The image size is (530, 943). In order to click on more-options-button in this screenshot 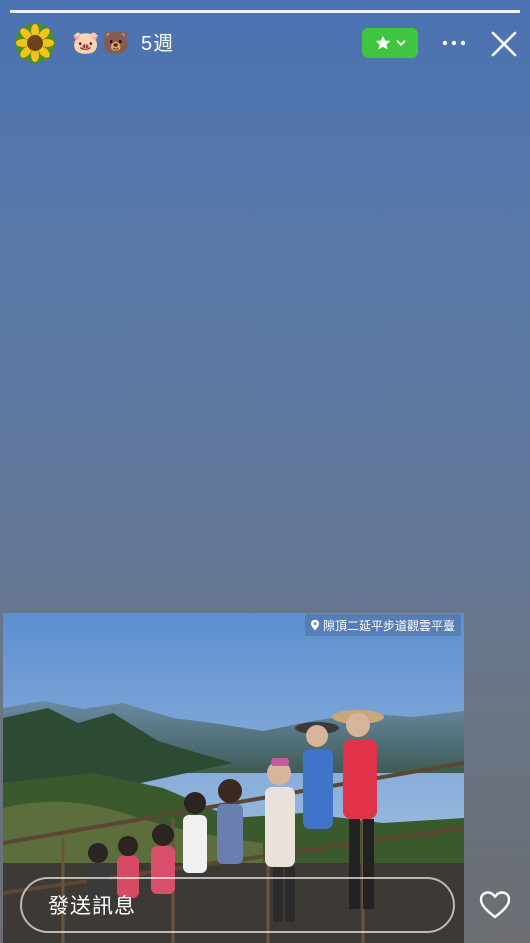, I will do `click(454, 43)`.